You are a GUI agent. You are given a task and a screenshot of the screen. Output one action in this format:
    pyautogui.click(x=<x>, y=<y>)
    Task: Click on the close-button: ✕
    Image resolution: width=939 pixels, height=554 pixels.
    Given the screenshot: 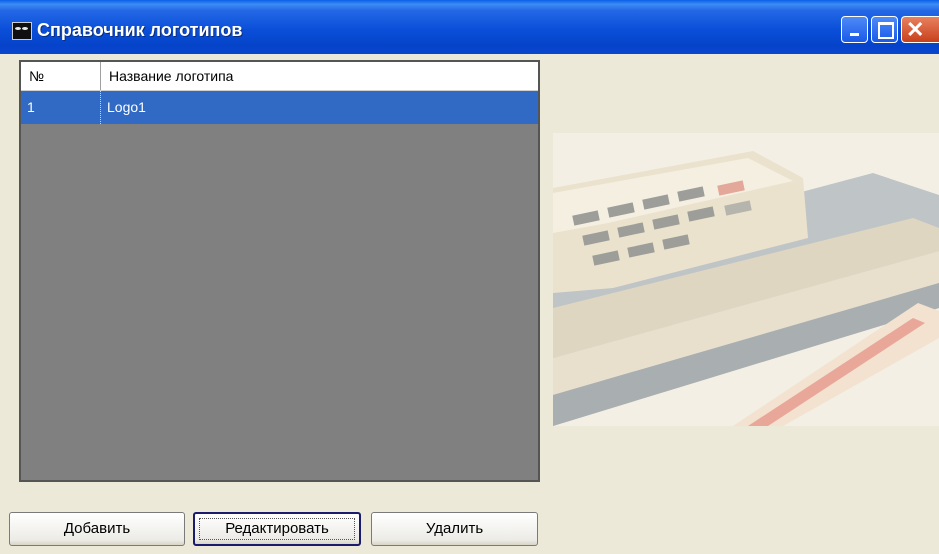 What is the action you would take?
    pyautogui.click(x=920, y=29)
    